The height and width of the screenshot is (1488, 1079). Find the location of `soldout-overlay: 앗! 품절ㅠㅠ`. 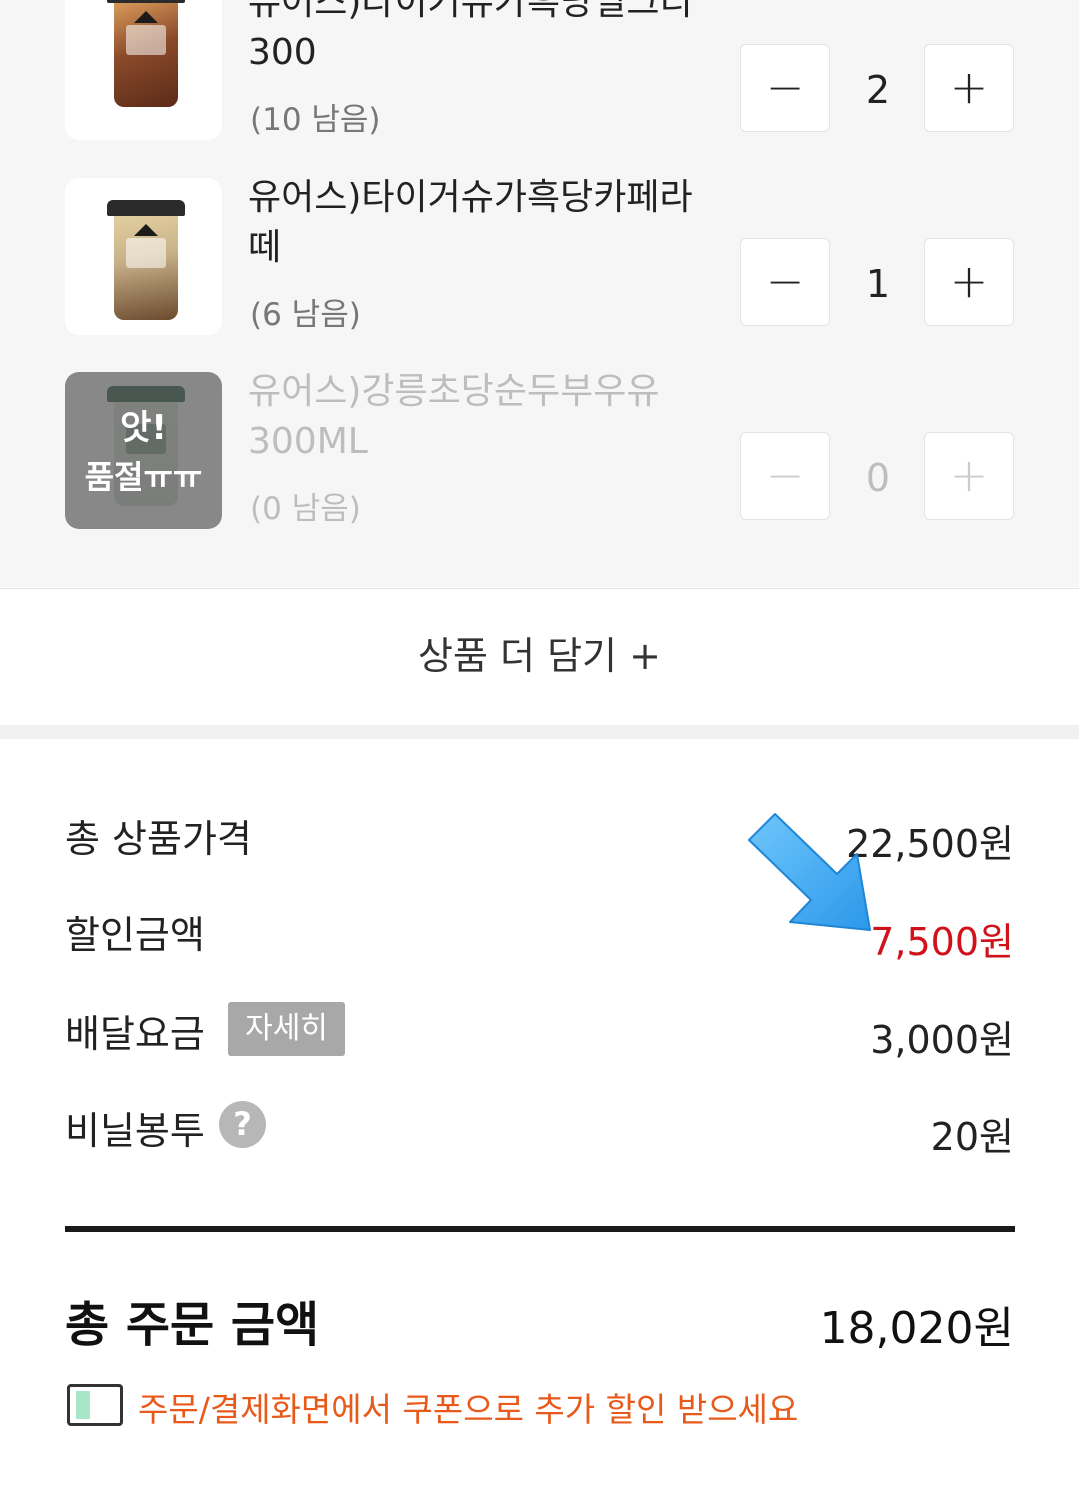

soldout-overlay: 앗! 품절ㅠㅠ is located at coordinates (143, 450).